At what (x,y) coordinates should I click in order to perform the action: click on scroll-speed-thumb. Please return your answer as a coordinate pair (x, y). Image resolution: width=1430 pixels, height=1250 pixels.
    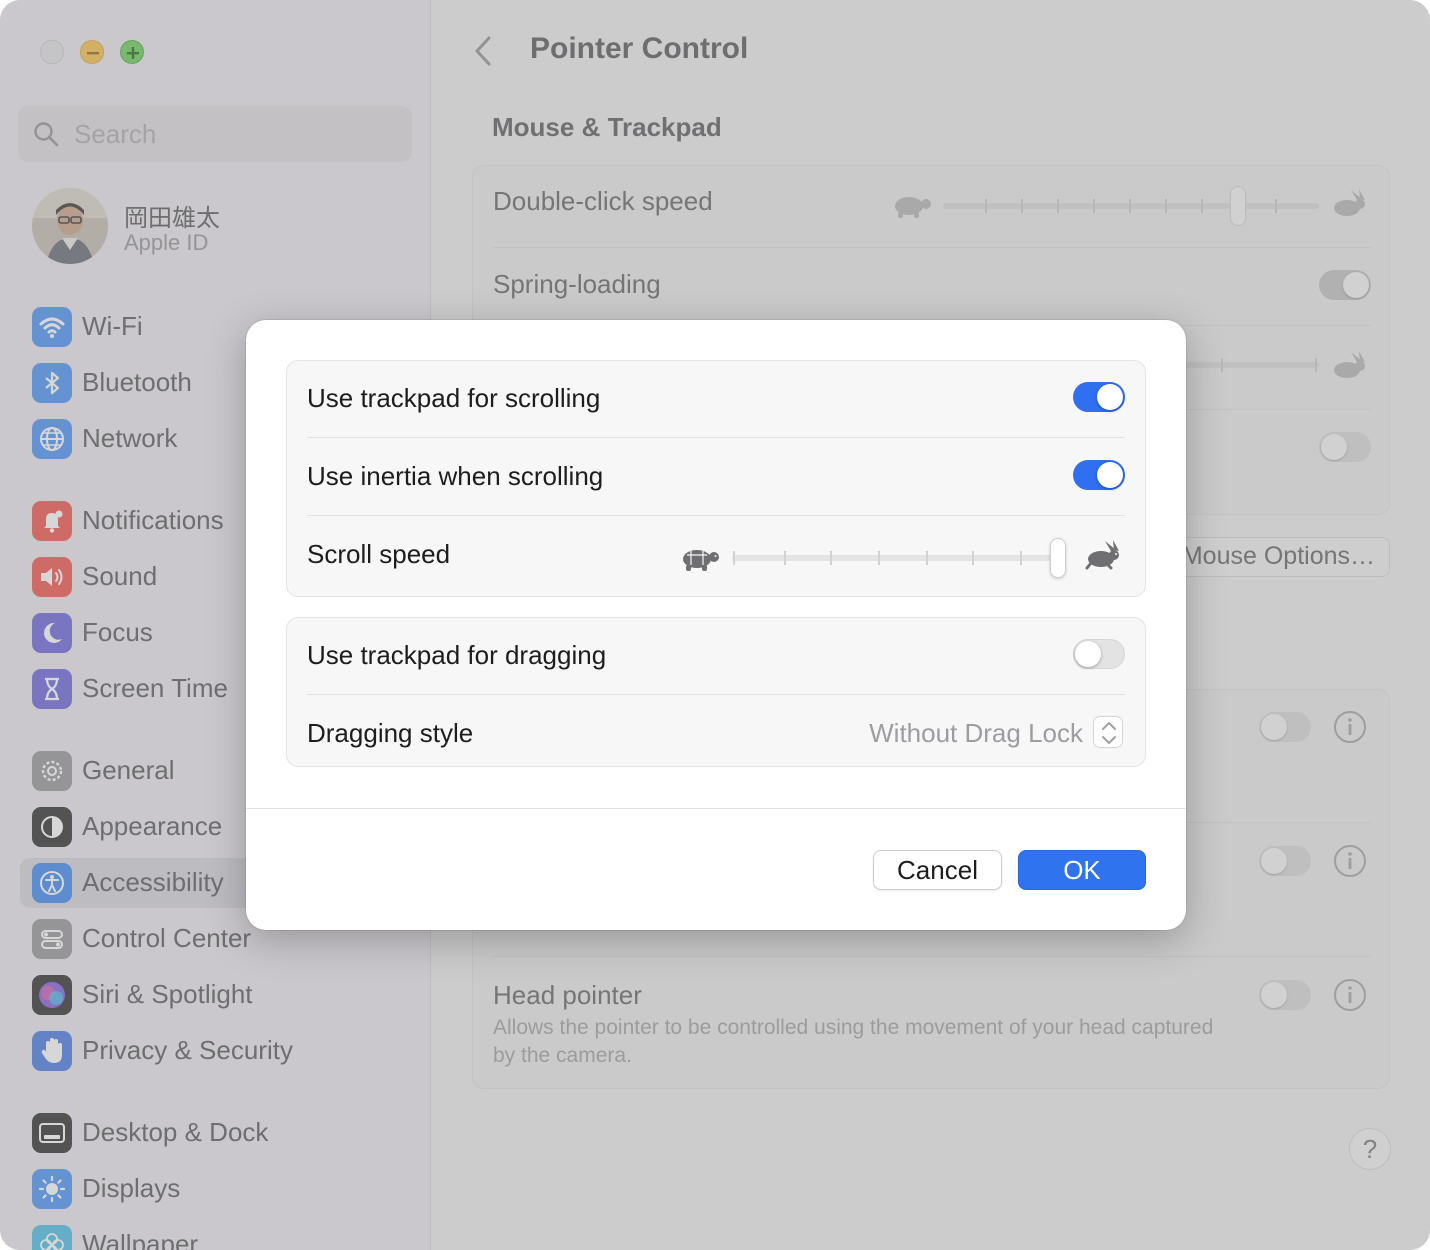
    Looking at the image, I should click on (1058, 558).